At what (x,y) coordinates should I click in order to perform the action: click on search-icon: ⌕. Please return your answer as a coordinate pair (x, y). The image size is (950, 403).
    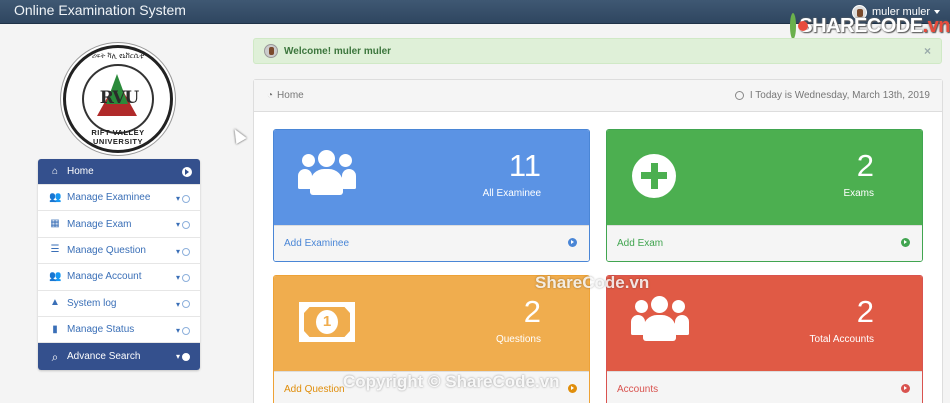
    Looking at the image, I should click on (55, 356).